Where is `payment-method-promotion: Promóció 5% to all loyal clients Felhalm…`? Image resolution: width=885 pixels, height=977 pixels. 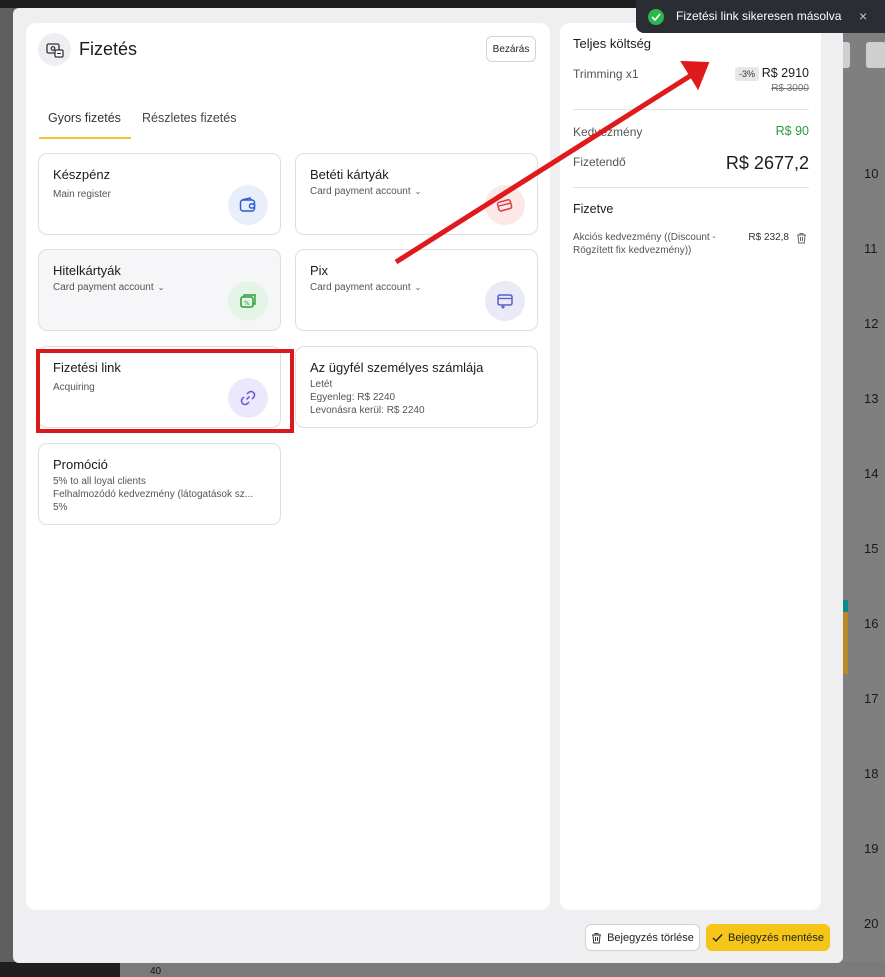
payment-method-promotion: Promóció 5% to all loyal clients Felhalm… is located at coordinates (159, 484).